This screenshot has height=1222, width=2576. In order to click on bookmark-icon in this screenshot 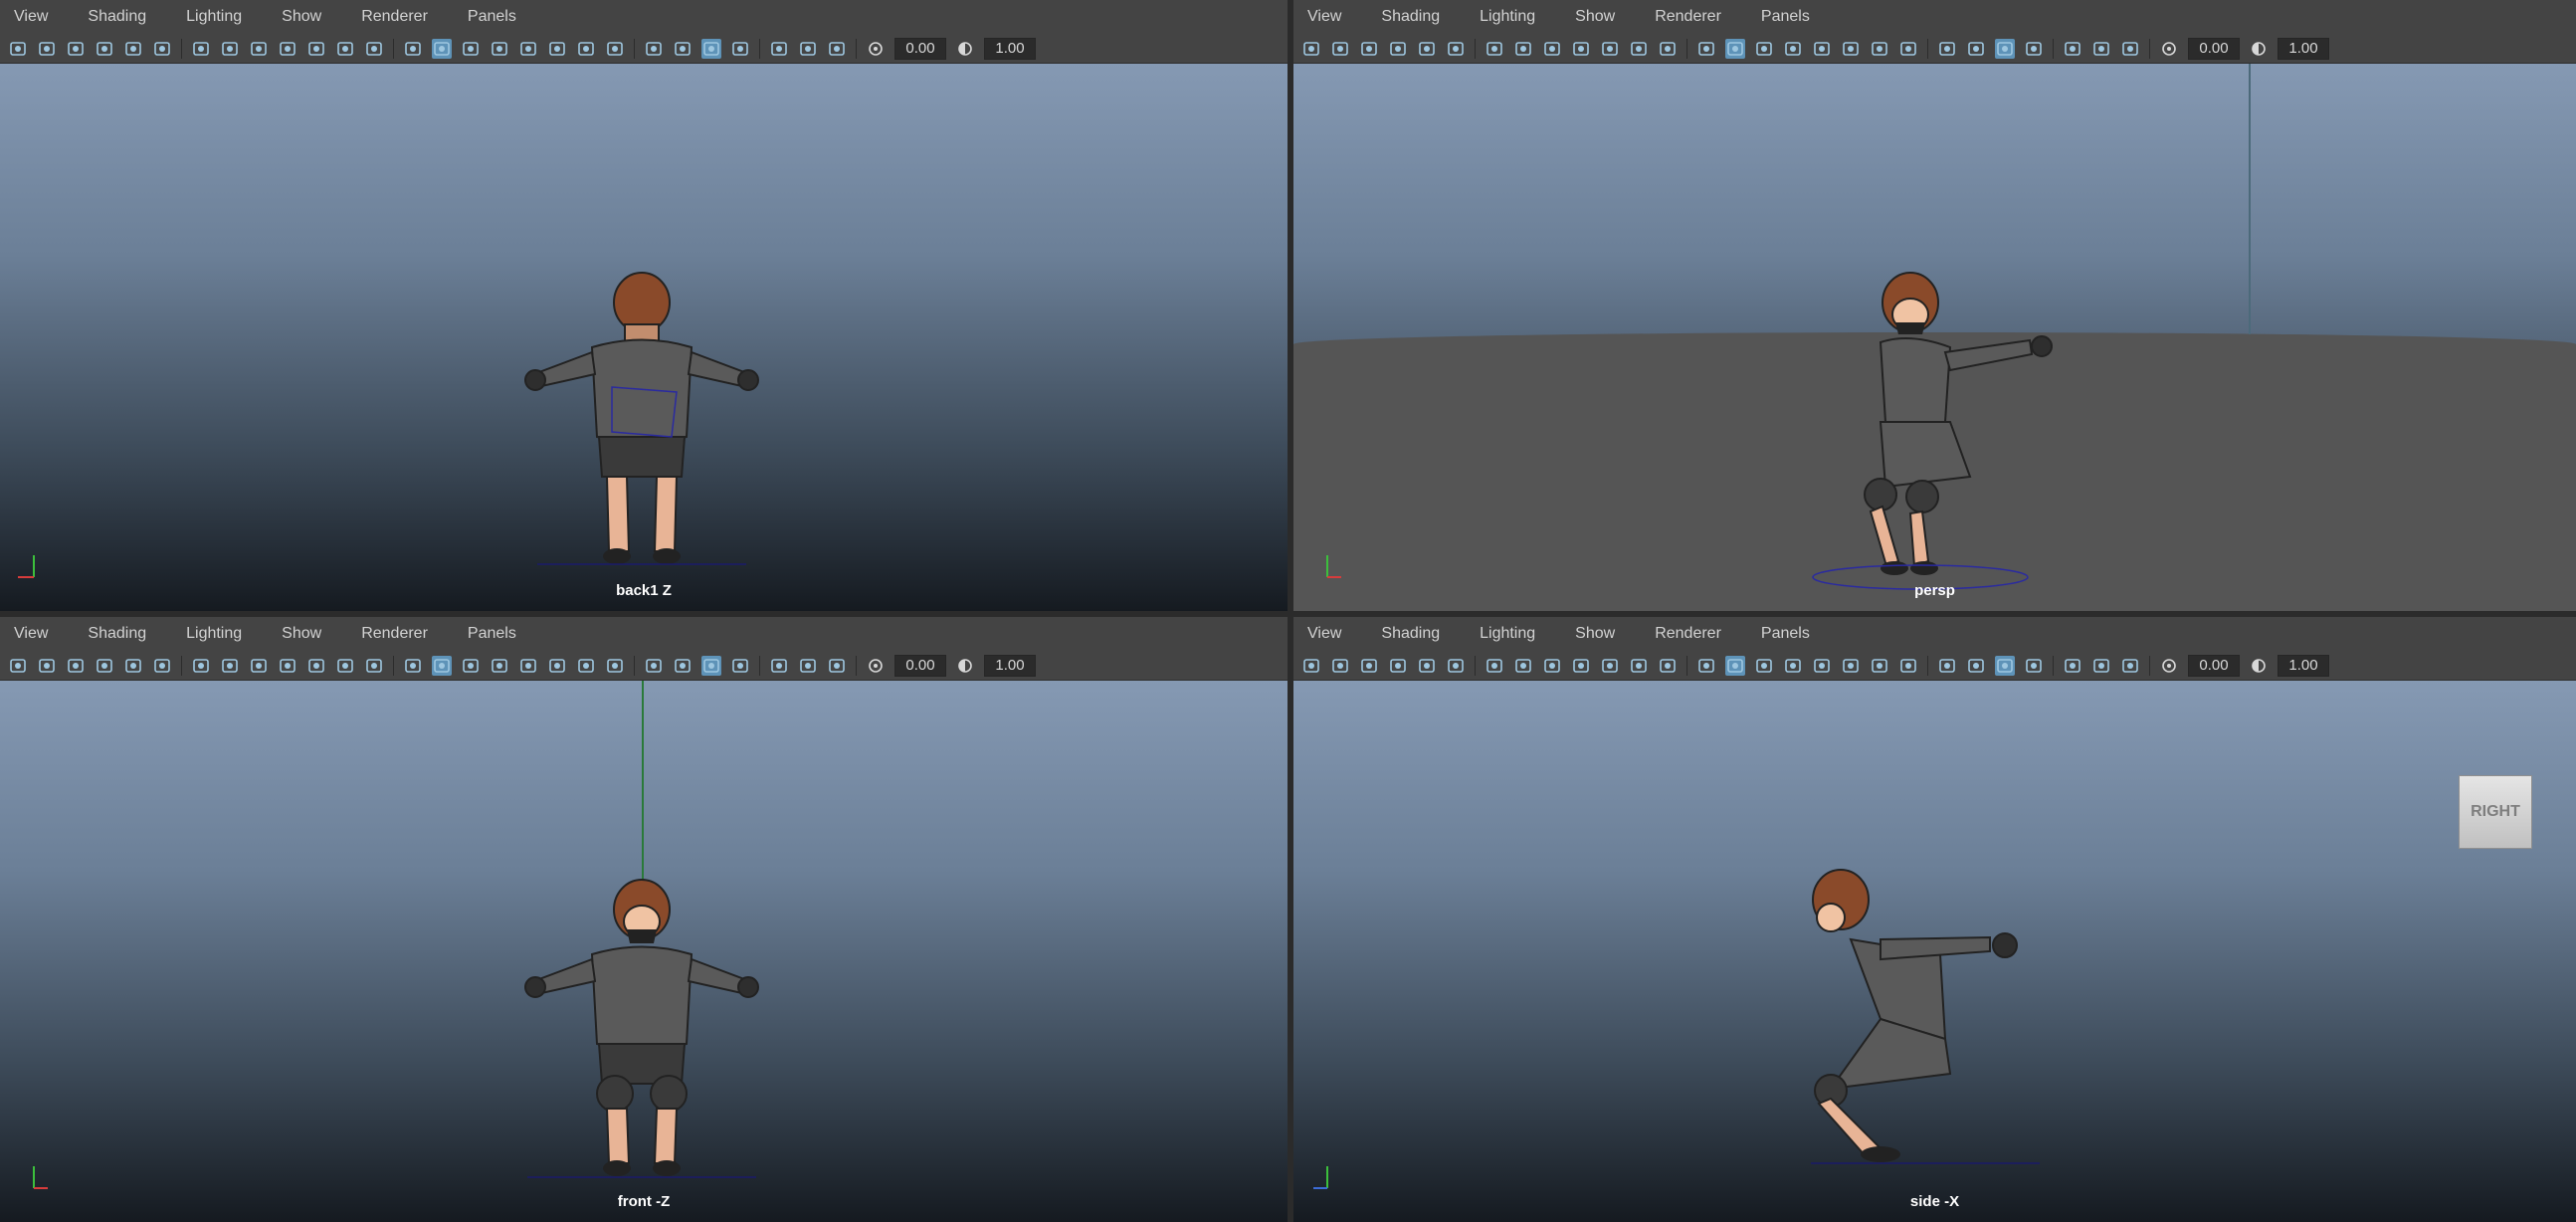, I will do `click(1369, 666)`.